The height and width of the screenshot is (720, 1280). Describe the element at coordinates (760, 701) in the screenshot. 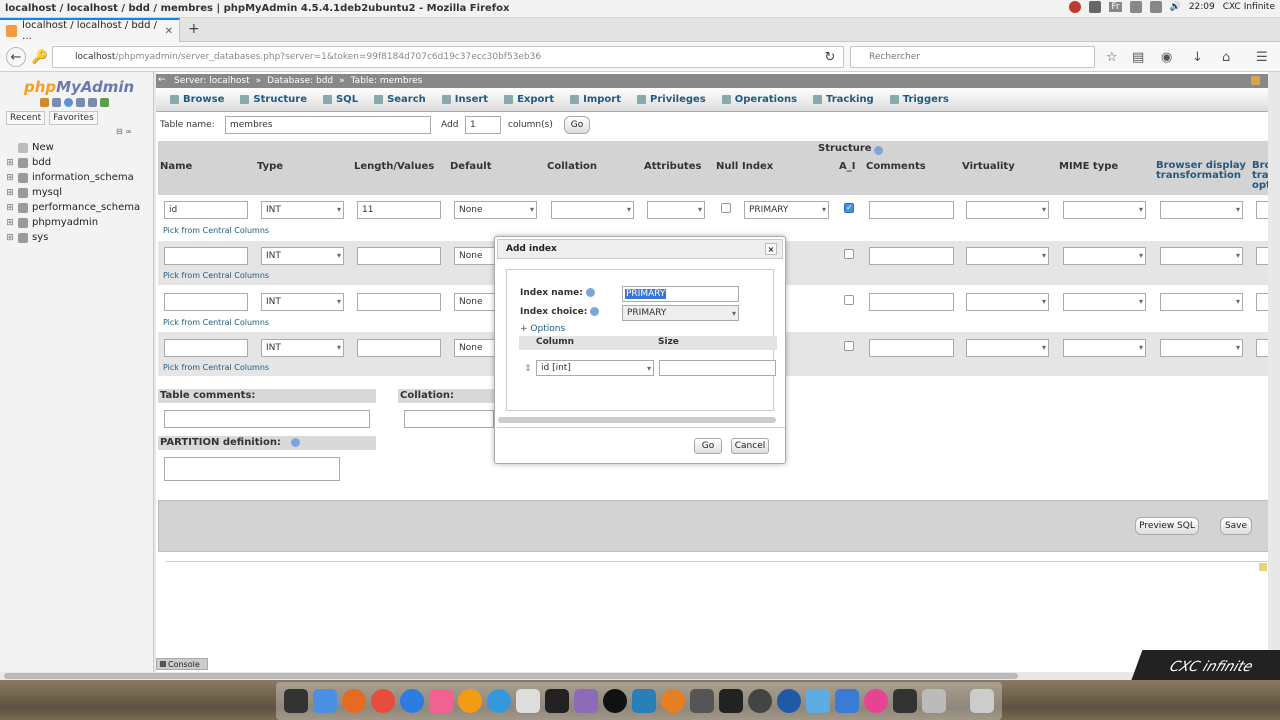

I see `tools-icon` at that location.